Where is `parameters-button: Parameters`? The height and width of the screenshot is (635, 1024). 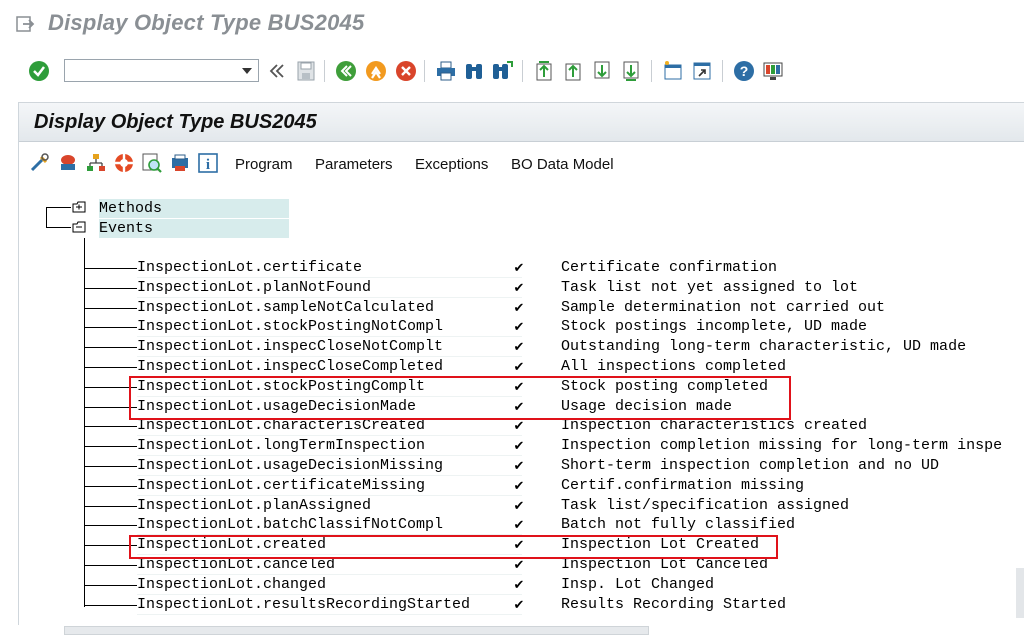 parameters-button: Parameters is located at coordinates (354, 164).